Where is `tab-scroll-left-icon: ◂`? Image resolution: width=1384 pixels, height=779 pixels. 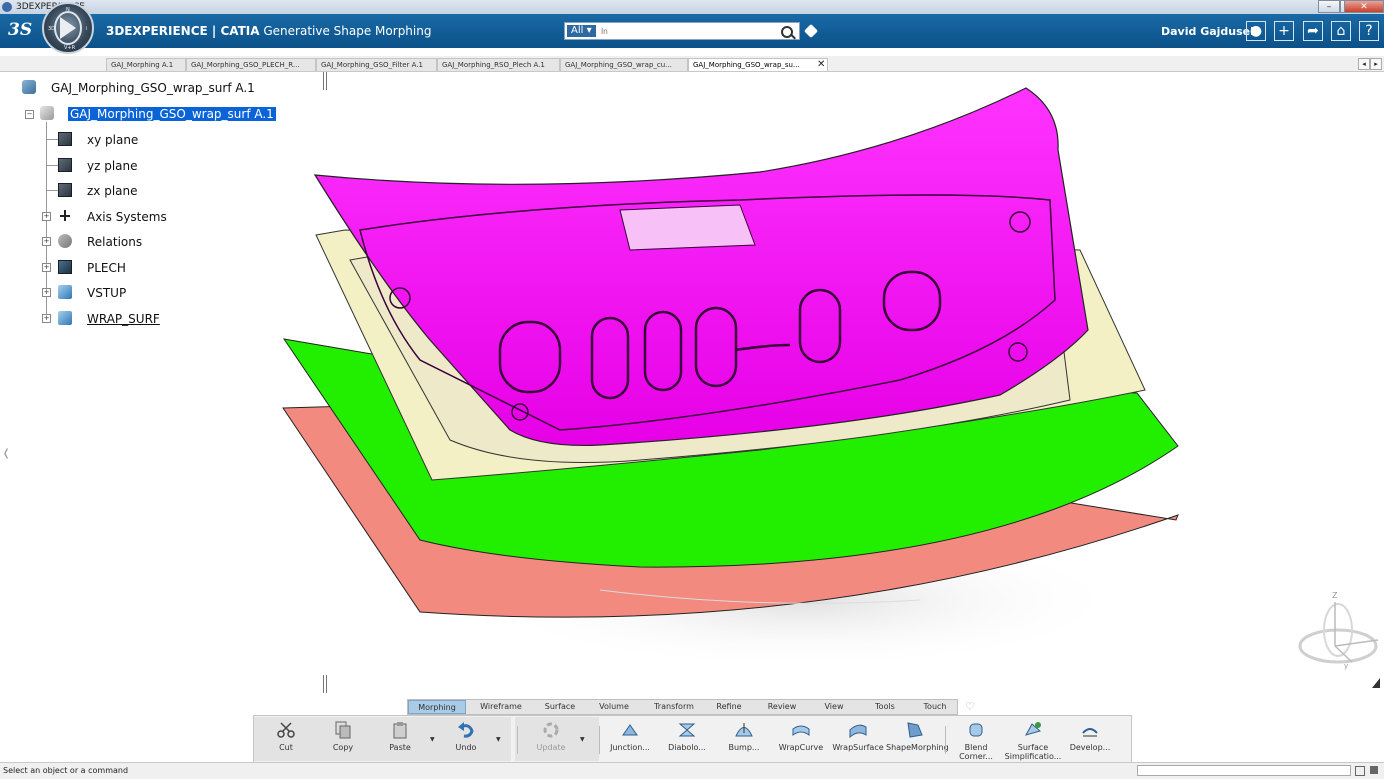
tab-scroll-left-icon: ◂ is located at coordinates (1364, 64).